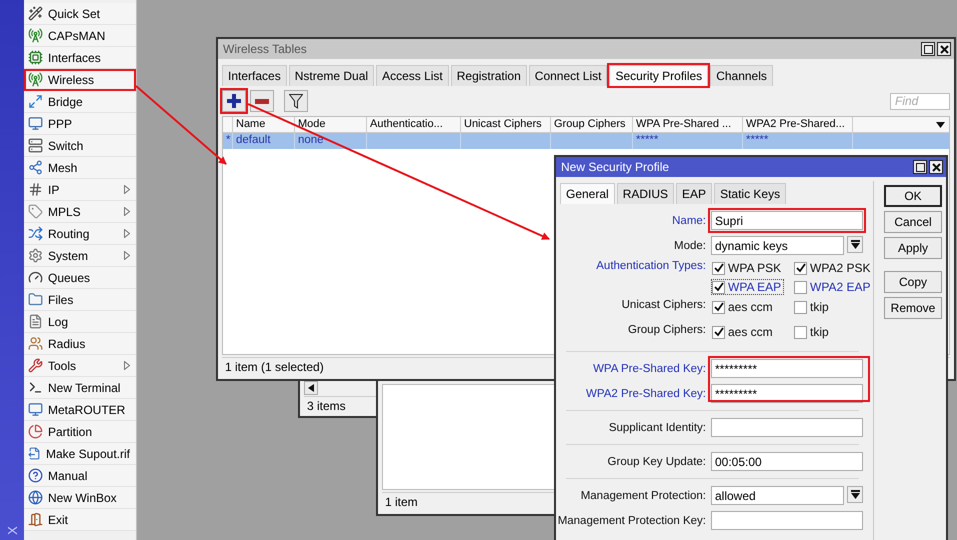 This screenshot has width=957, height=540. I want to click on tab: Static Keys, so click(750, 193).